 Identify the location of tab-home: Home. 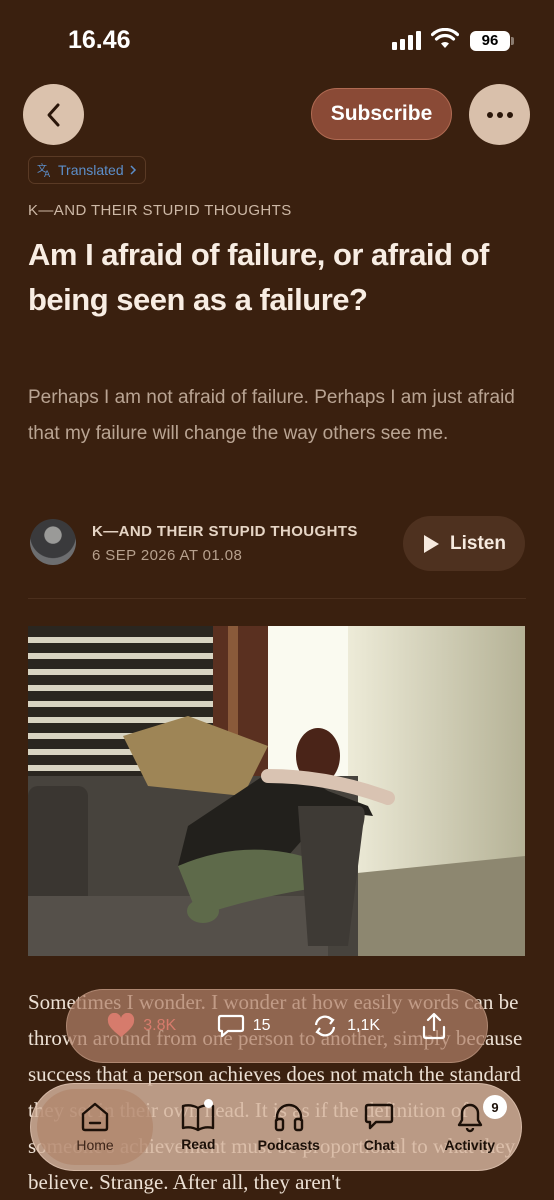
(95, 1127).